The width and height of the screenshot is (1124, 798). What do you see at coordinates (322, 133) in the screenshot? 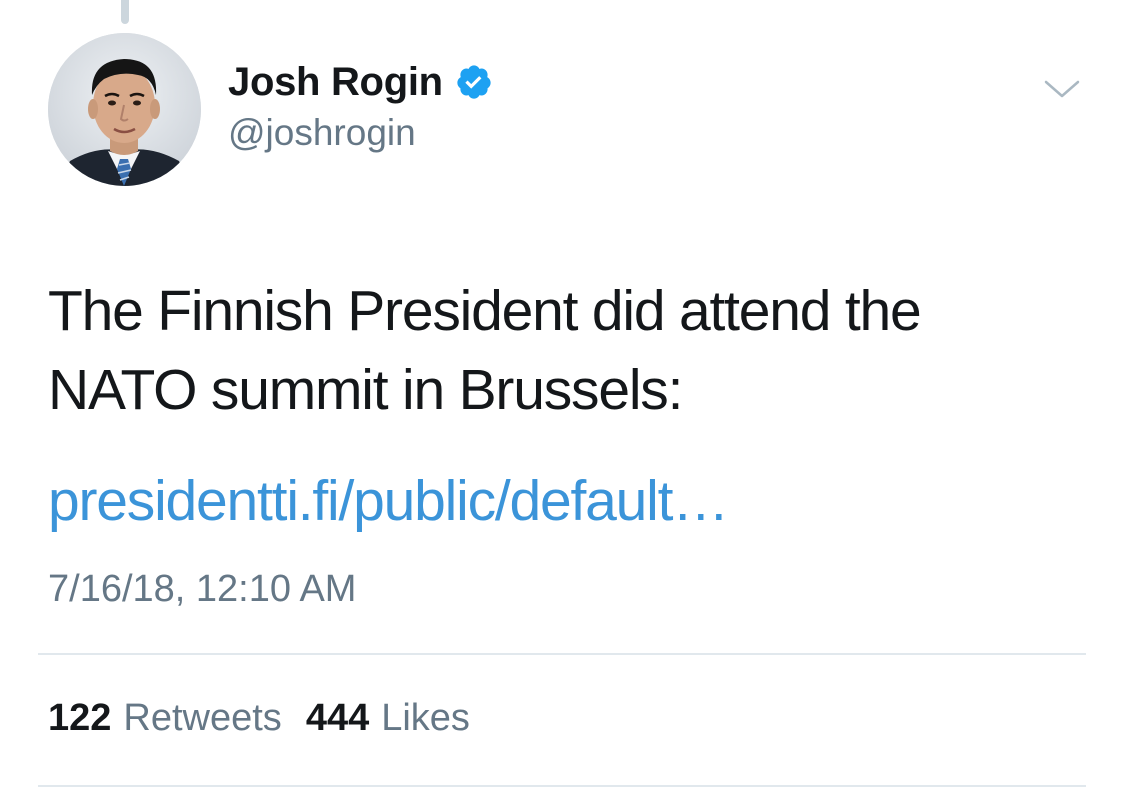
I see `author-handle: @joshrogin` at bounding box center [322, 133].